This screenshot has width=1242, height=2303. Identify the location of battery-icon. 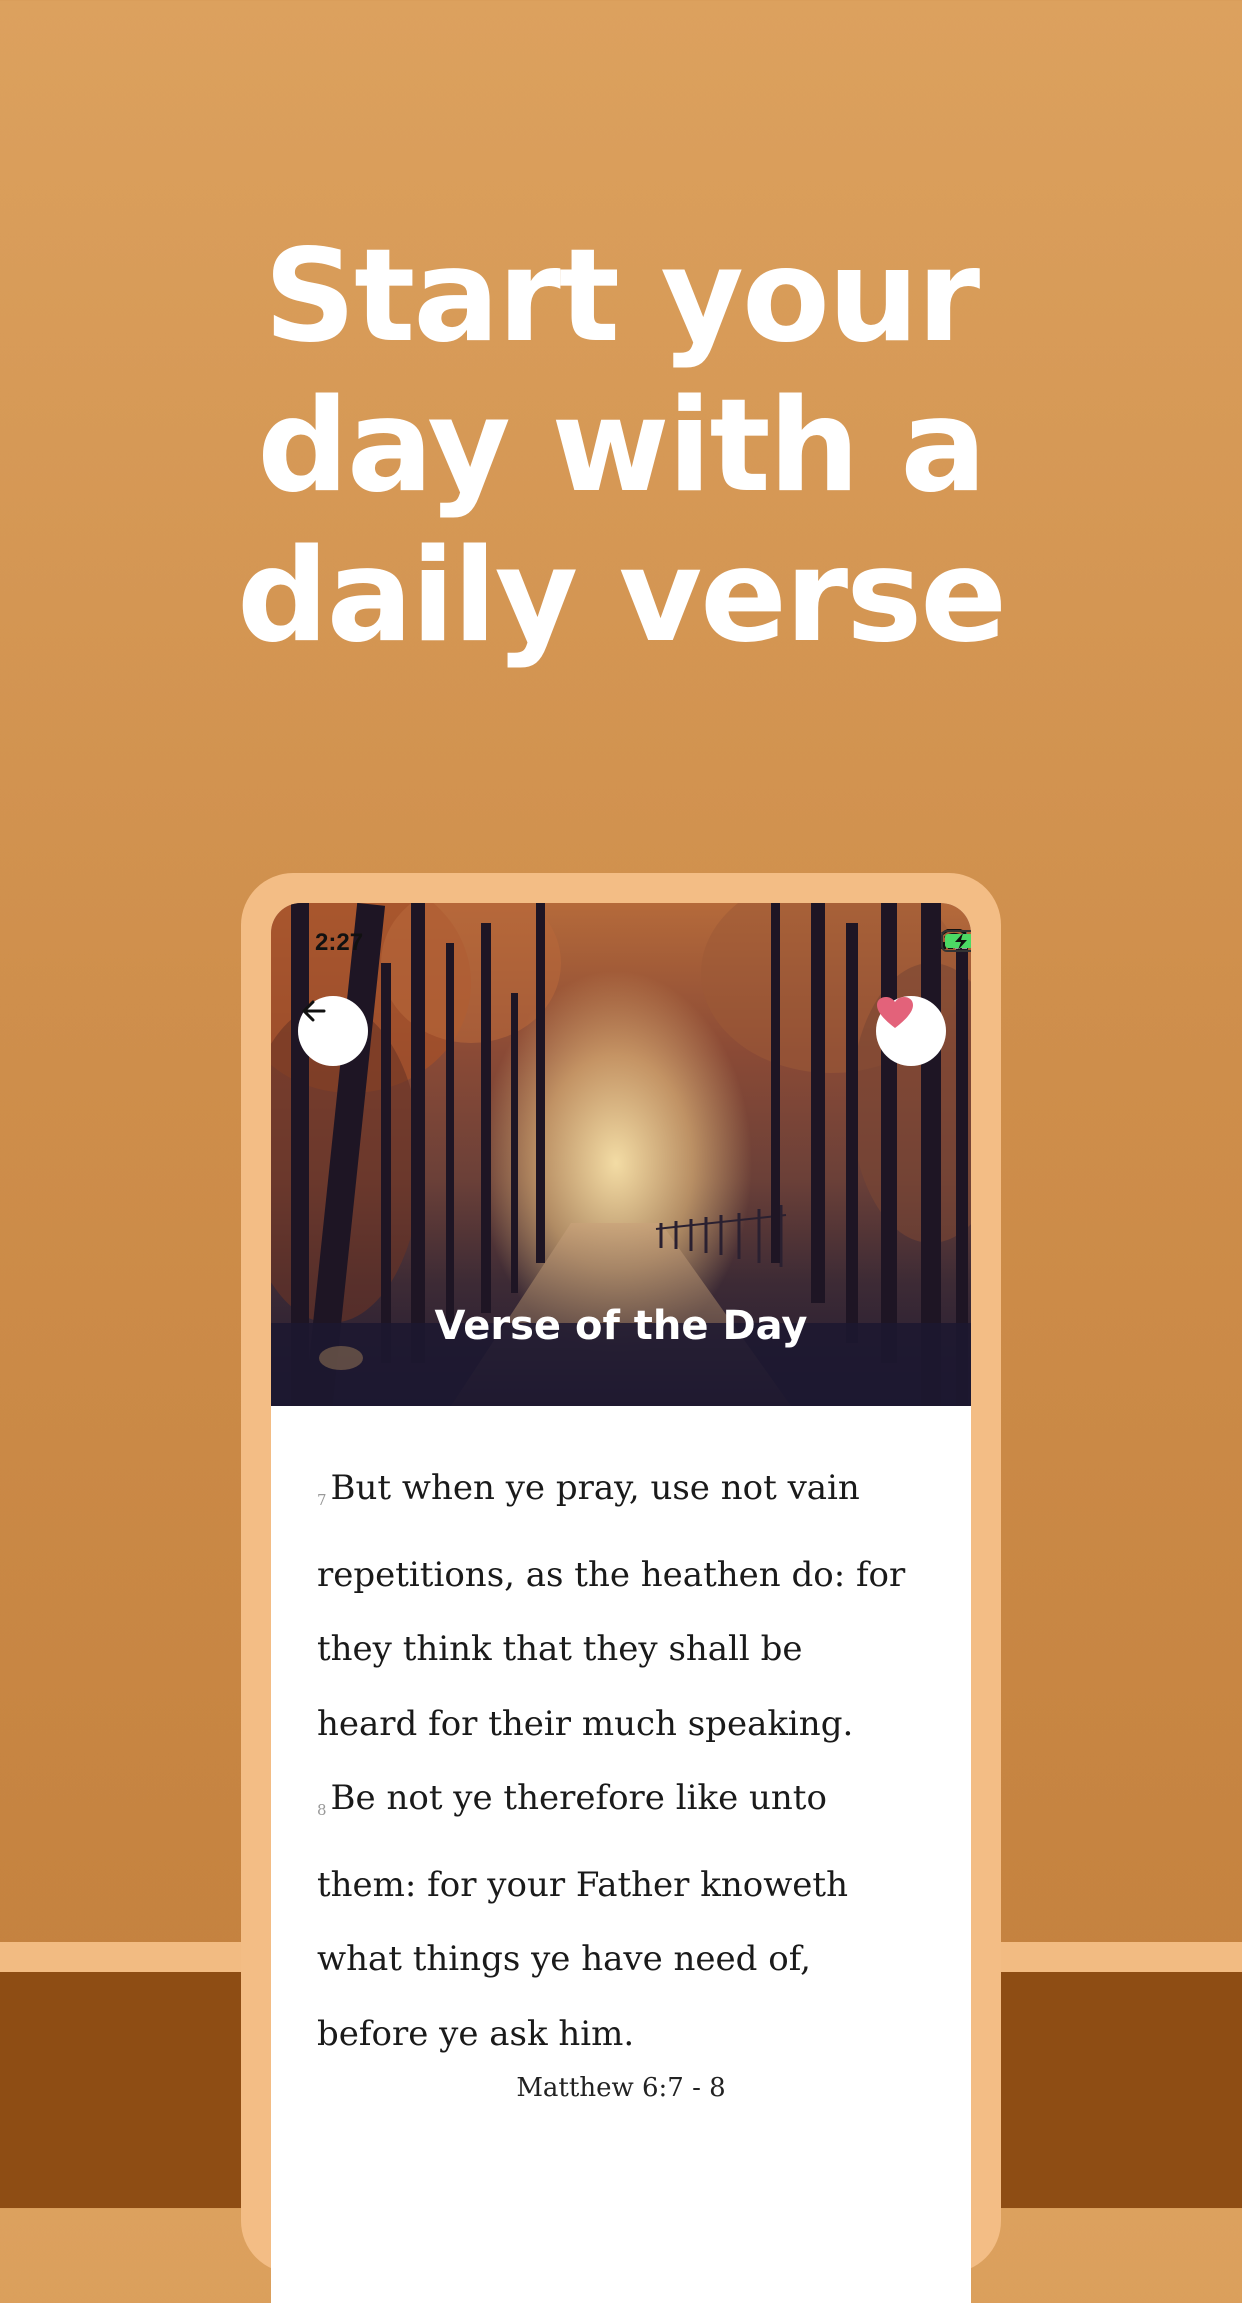
(956, 941).